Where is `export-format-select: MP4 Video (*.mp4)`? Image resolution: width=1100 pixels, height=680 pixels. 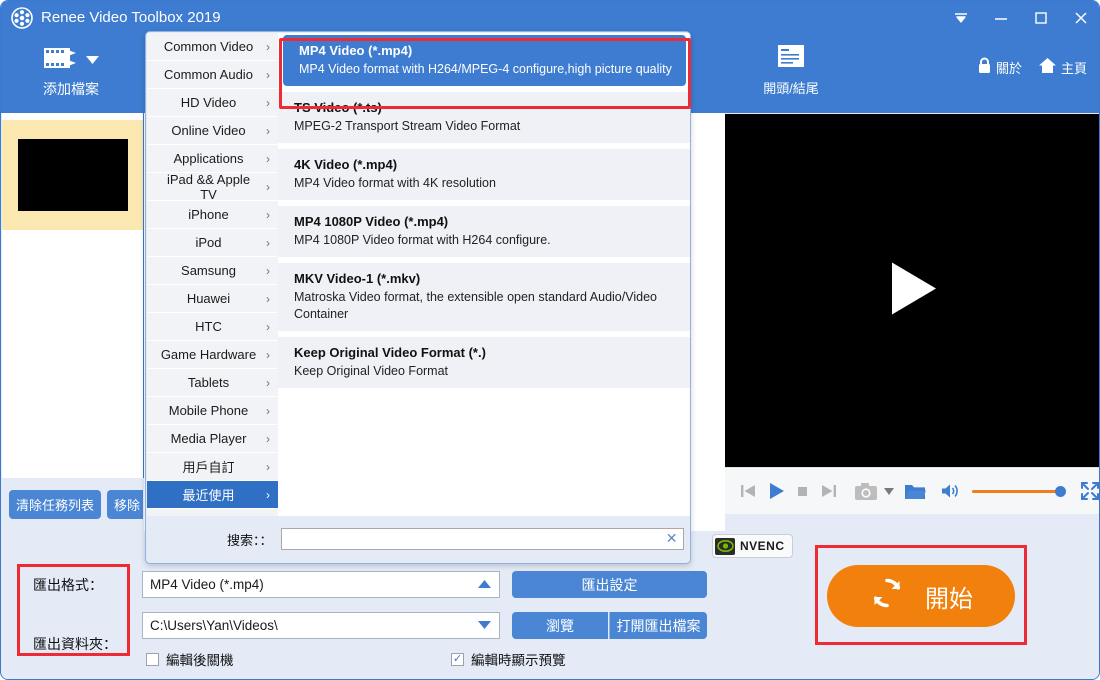 export-format-select: MP4 Video (*.mp4) is located at coordinates (321, 584).